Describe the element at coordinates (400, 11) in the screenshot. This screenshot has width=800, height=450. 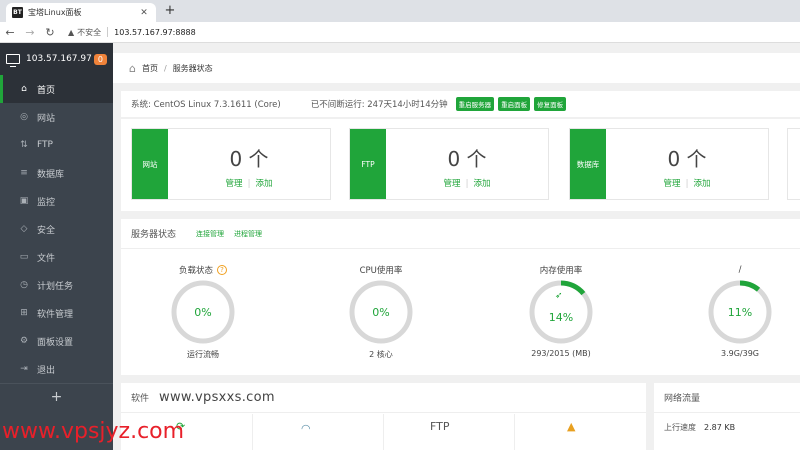
I see `browser-tabbar: BT 宝塔Linux面板 ✕ +` at that location.